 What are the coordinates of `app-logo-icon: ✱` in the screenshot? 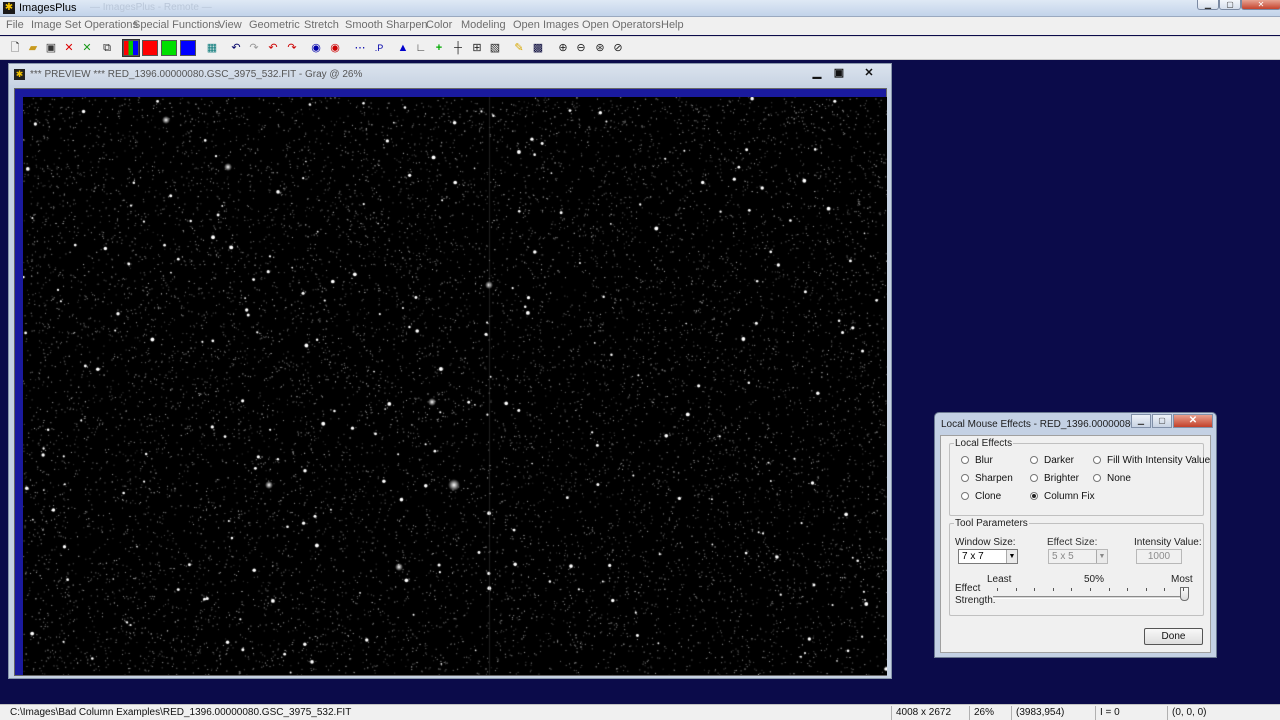 It's located at (9, 8).